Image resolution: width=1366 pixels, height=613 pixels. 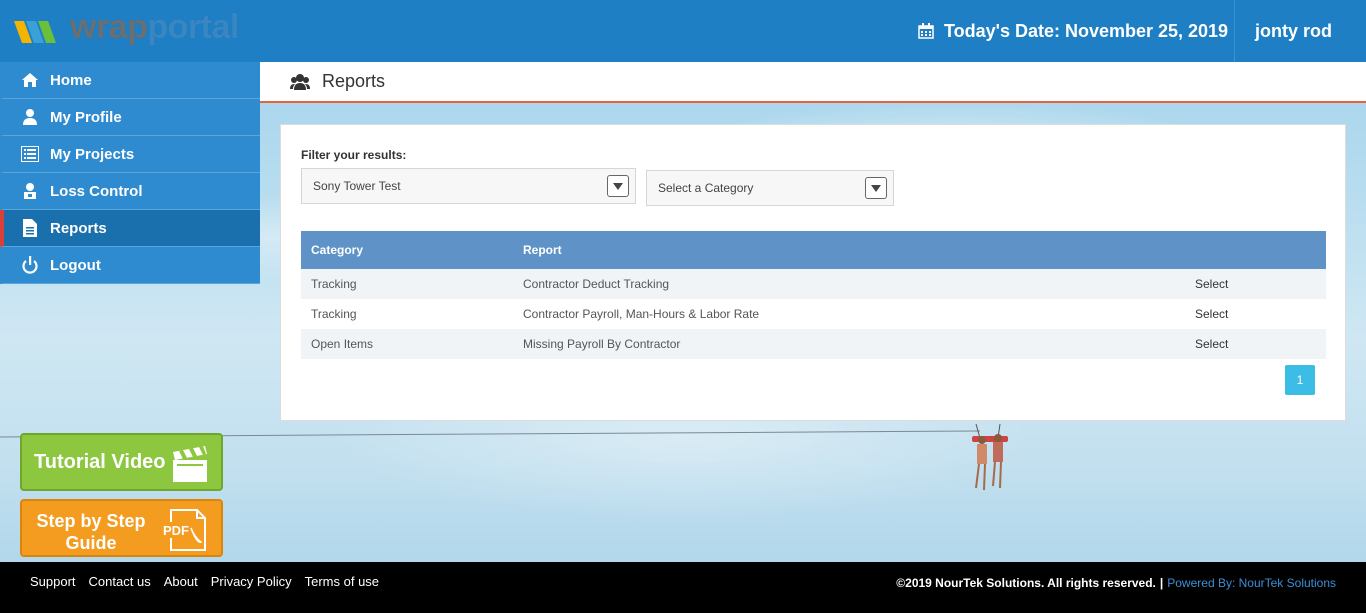 I want to click on user-menu: jonty rod, so click(x=1300, y=31).